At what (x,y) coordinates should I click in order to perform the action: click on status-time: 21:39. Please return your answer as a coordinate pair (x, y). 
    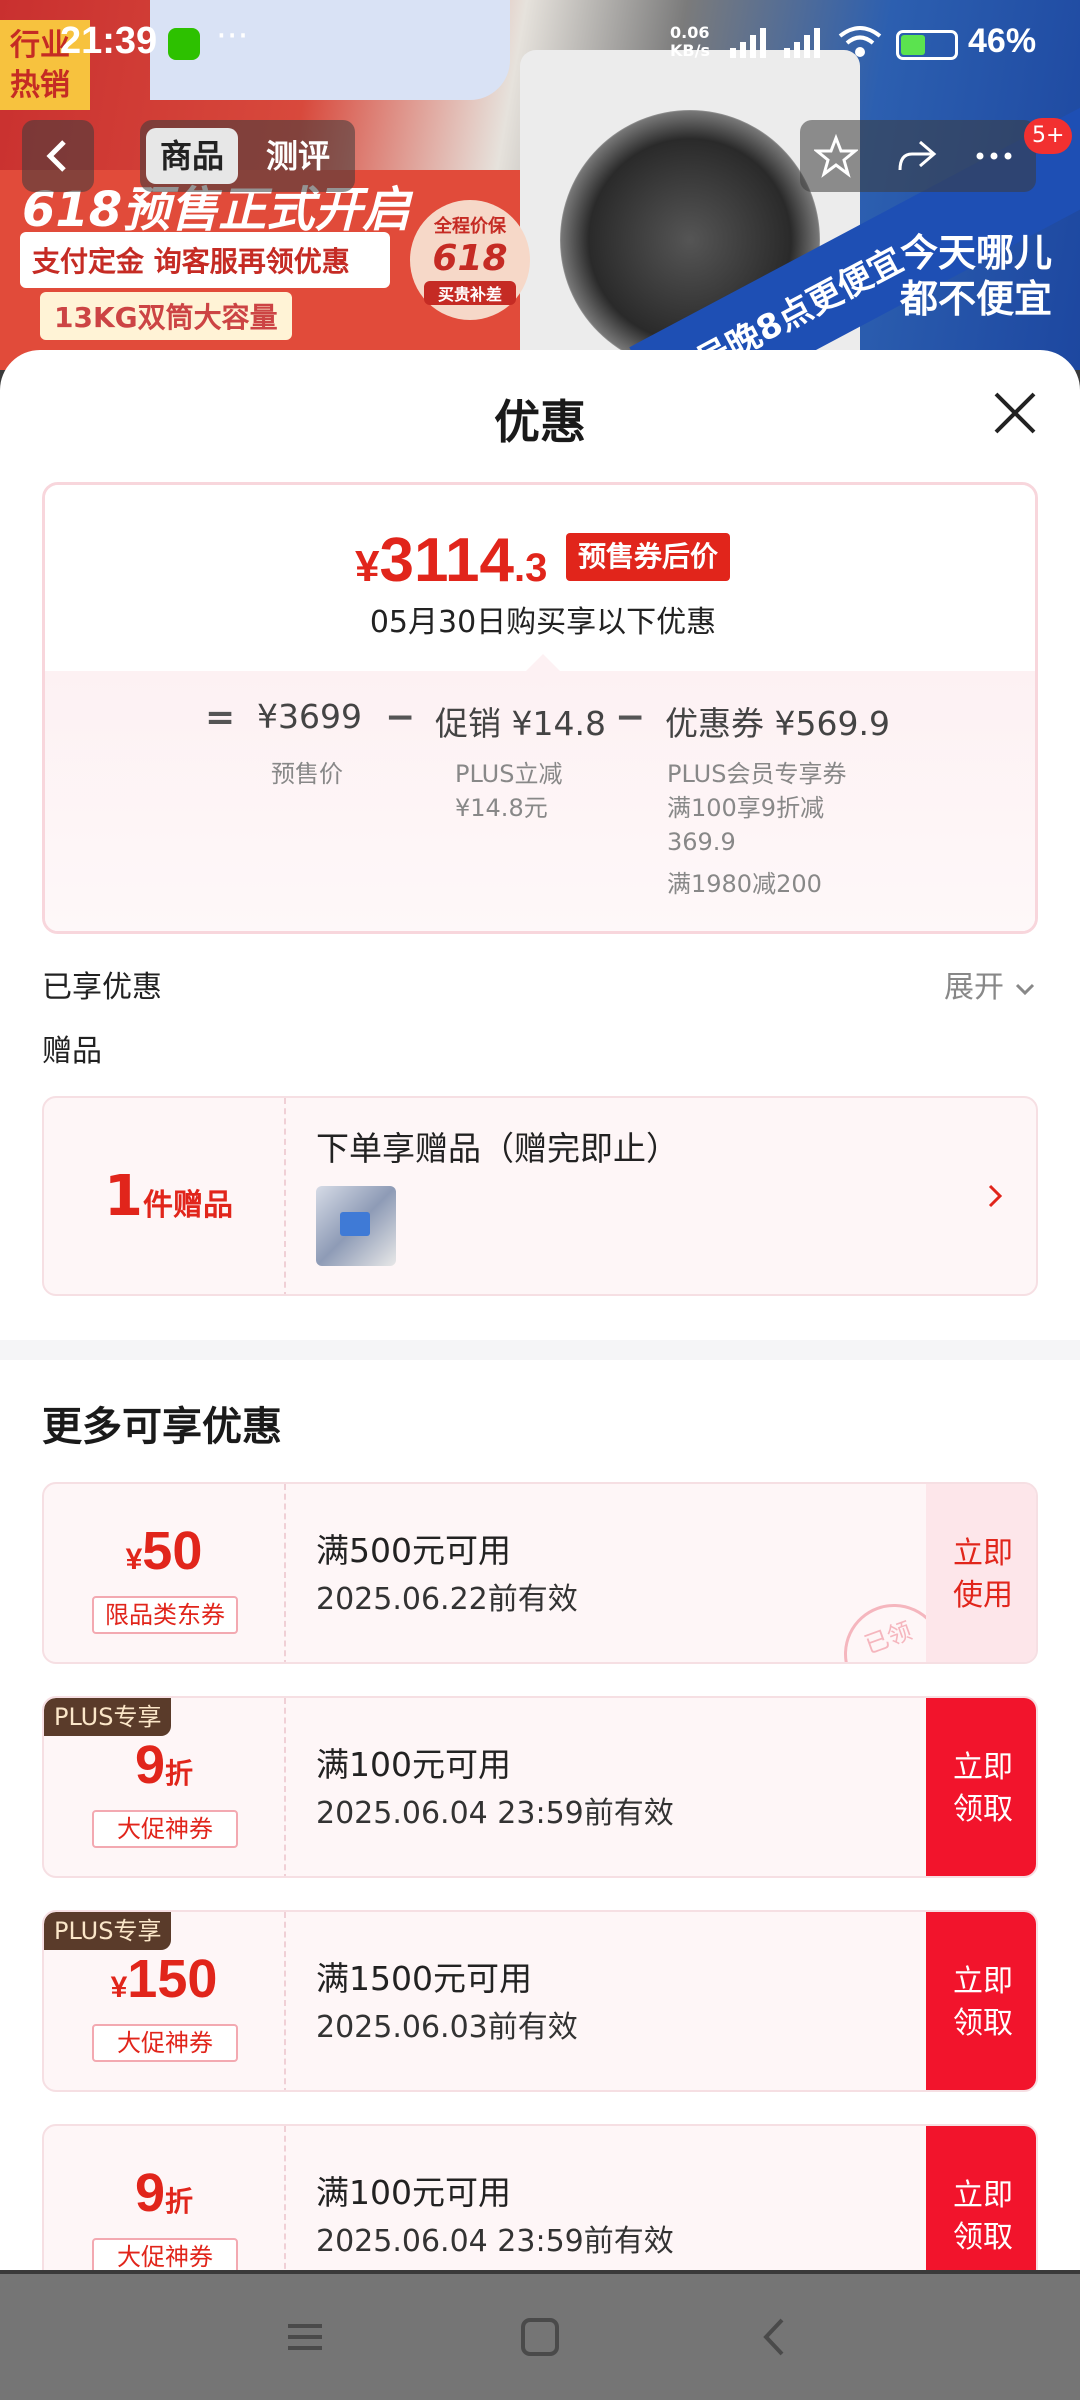
    Looking at the image, I should click on (109, 41).